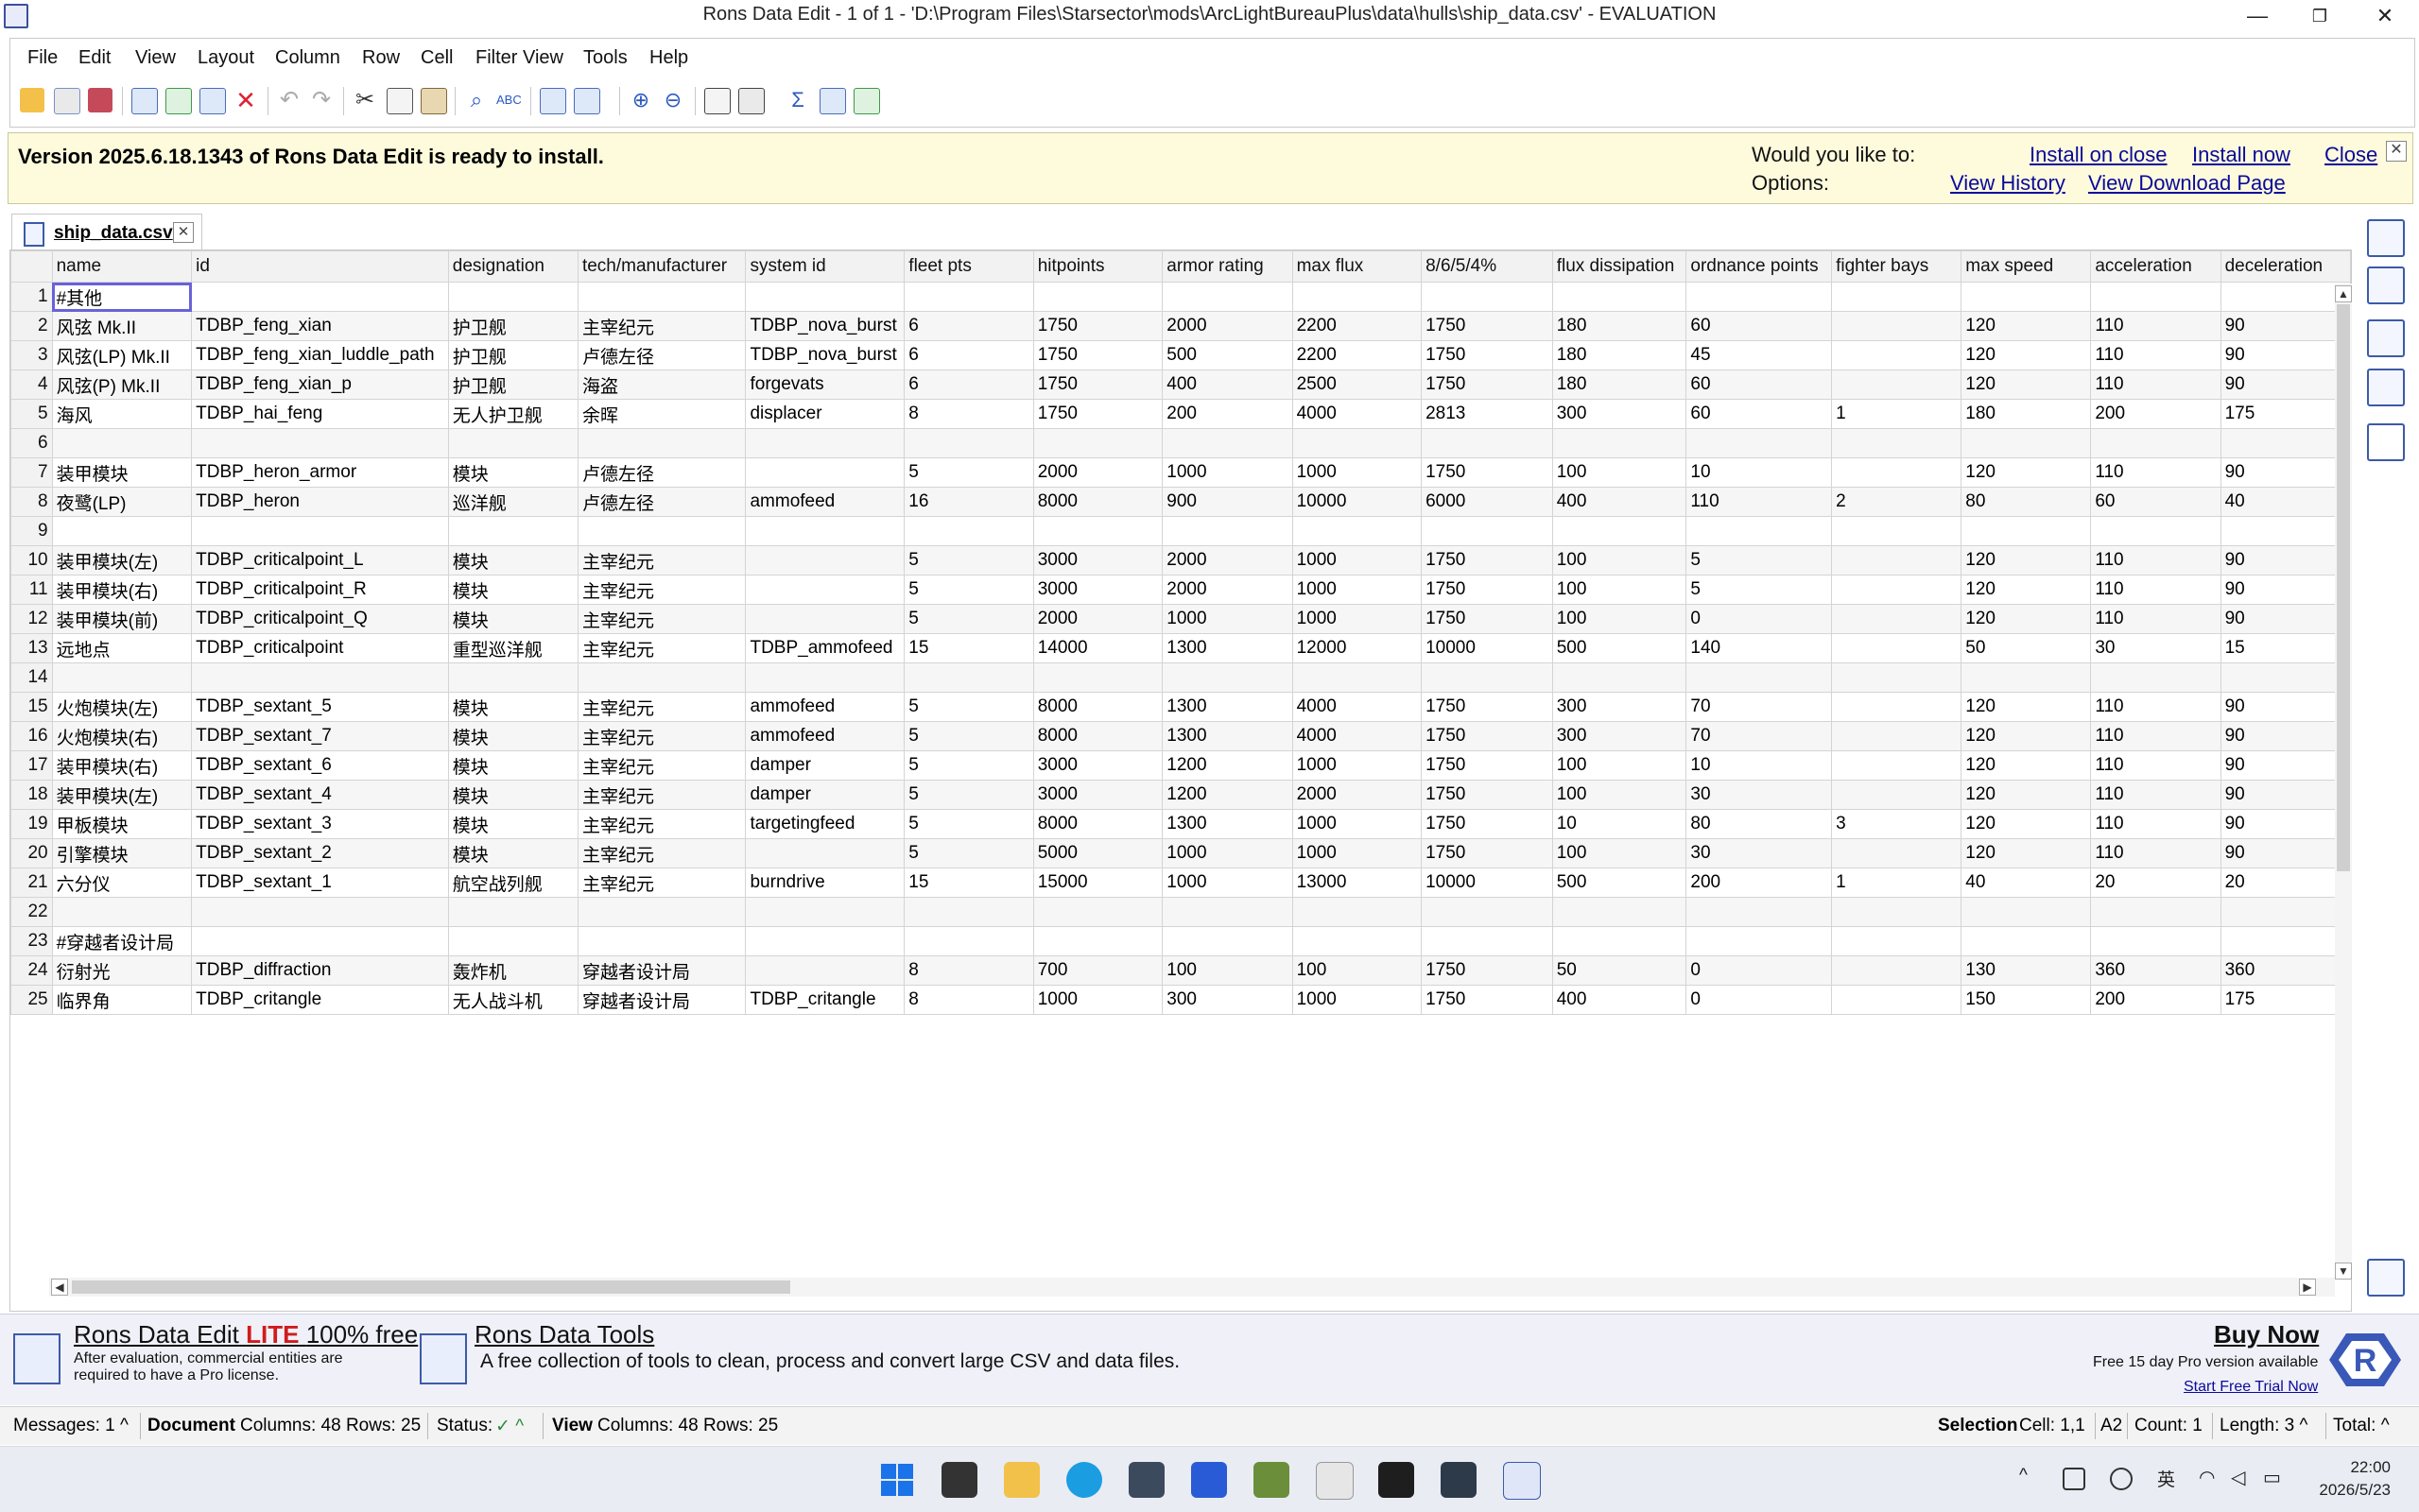 The width and height of the screenshot is (2419, 1512). What do you see at coordinates (2027, 266) in the screenshot?
I see `column-header: max speed` at bounding box center [2027, 266].